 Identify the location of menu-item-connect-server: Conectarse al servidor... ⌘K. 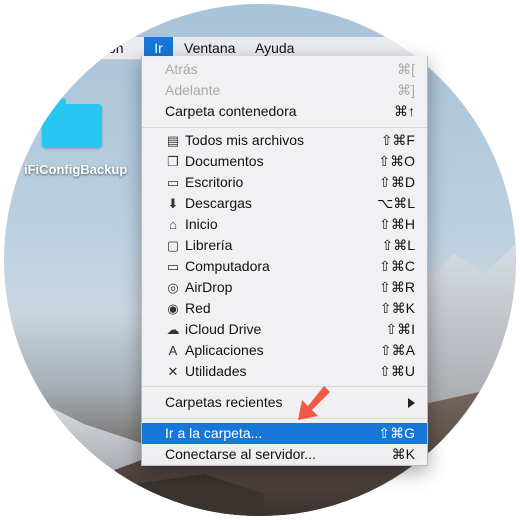
(284, 454).